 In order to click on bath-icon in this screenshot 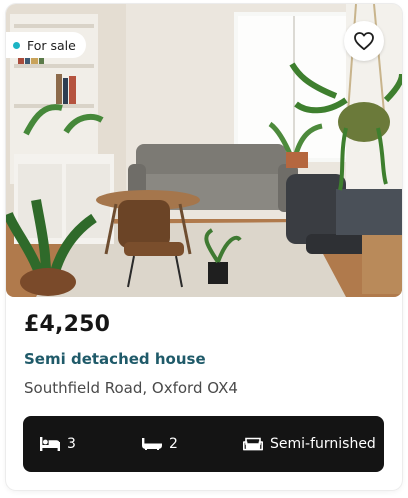, I will do `click(152, 444)`.